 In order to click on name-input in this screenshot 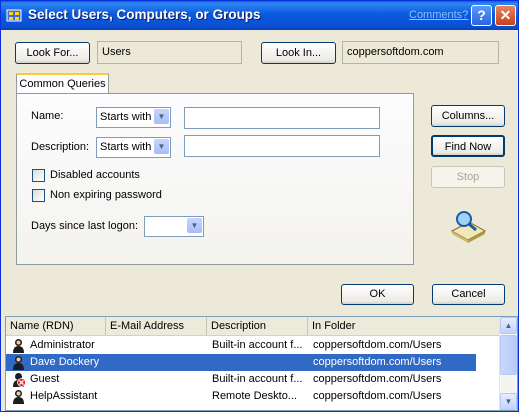, I will do `click(282, 118)`.